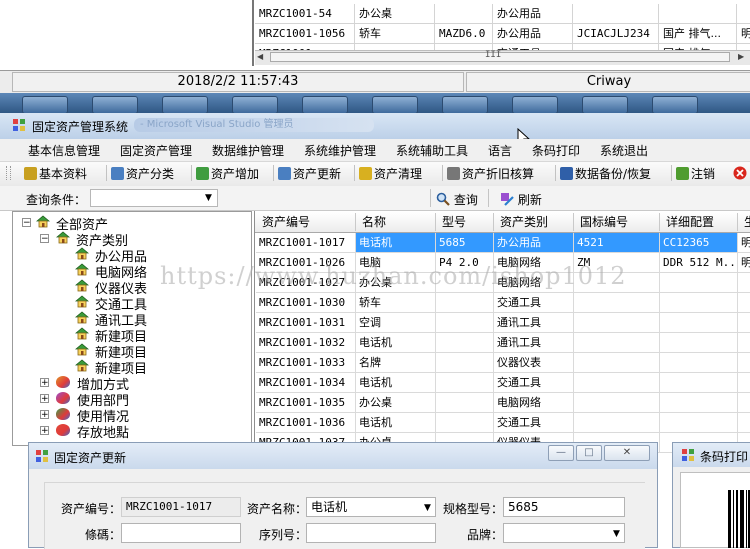  Describe the element at coordinates (181, 507) in the screenshot. I see `asset-no-field: MRZC1001-1017` at that location.